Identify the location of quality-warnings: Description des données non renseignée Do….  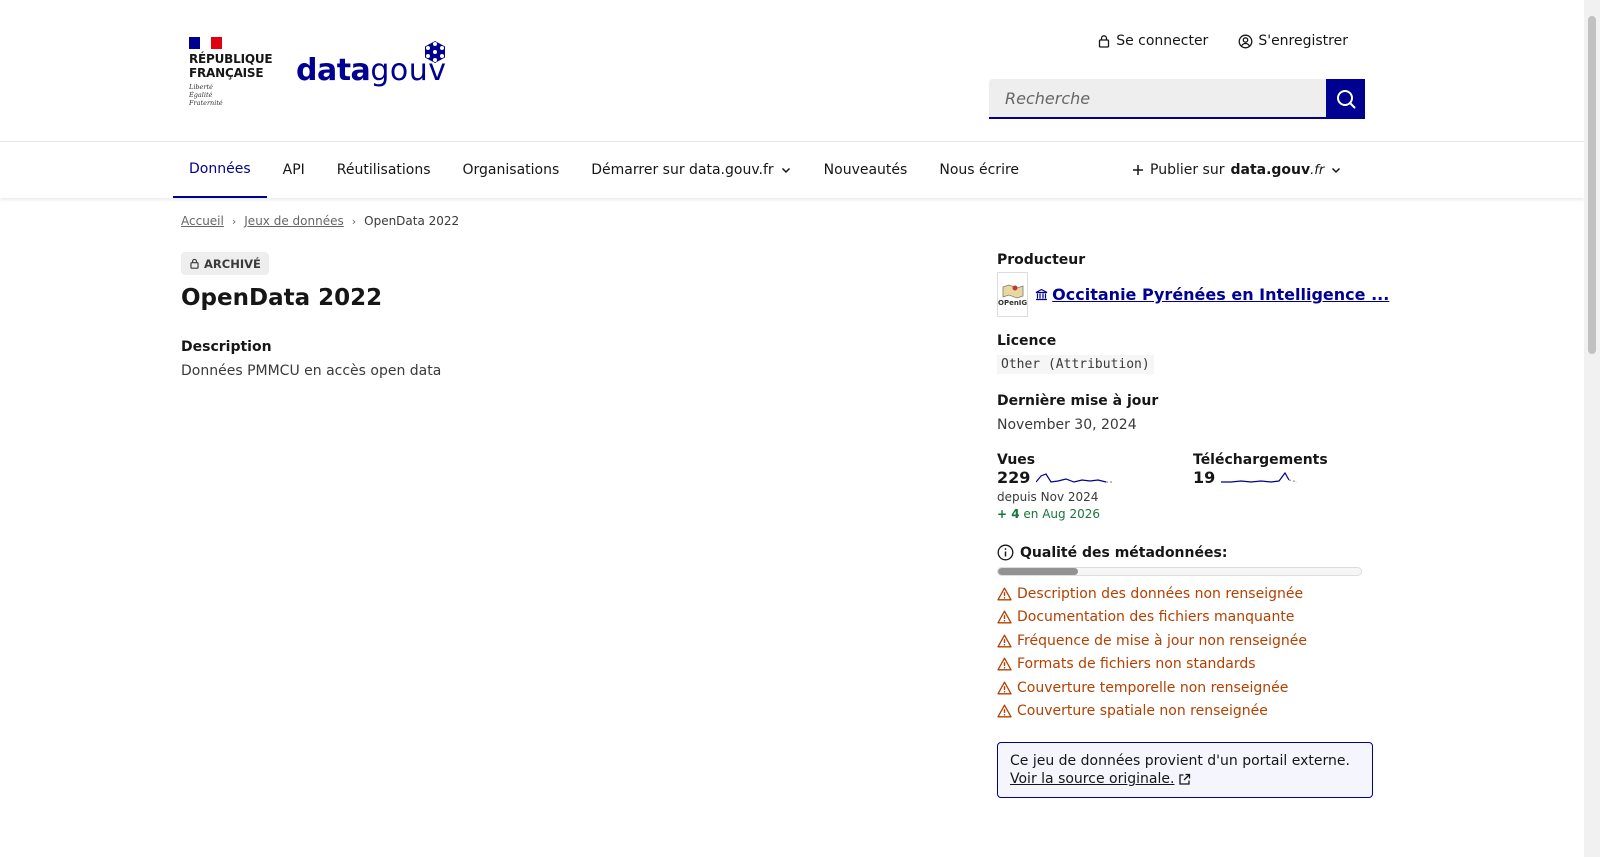
(1152, 652).